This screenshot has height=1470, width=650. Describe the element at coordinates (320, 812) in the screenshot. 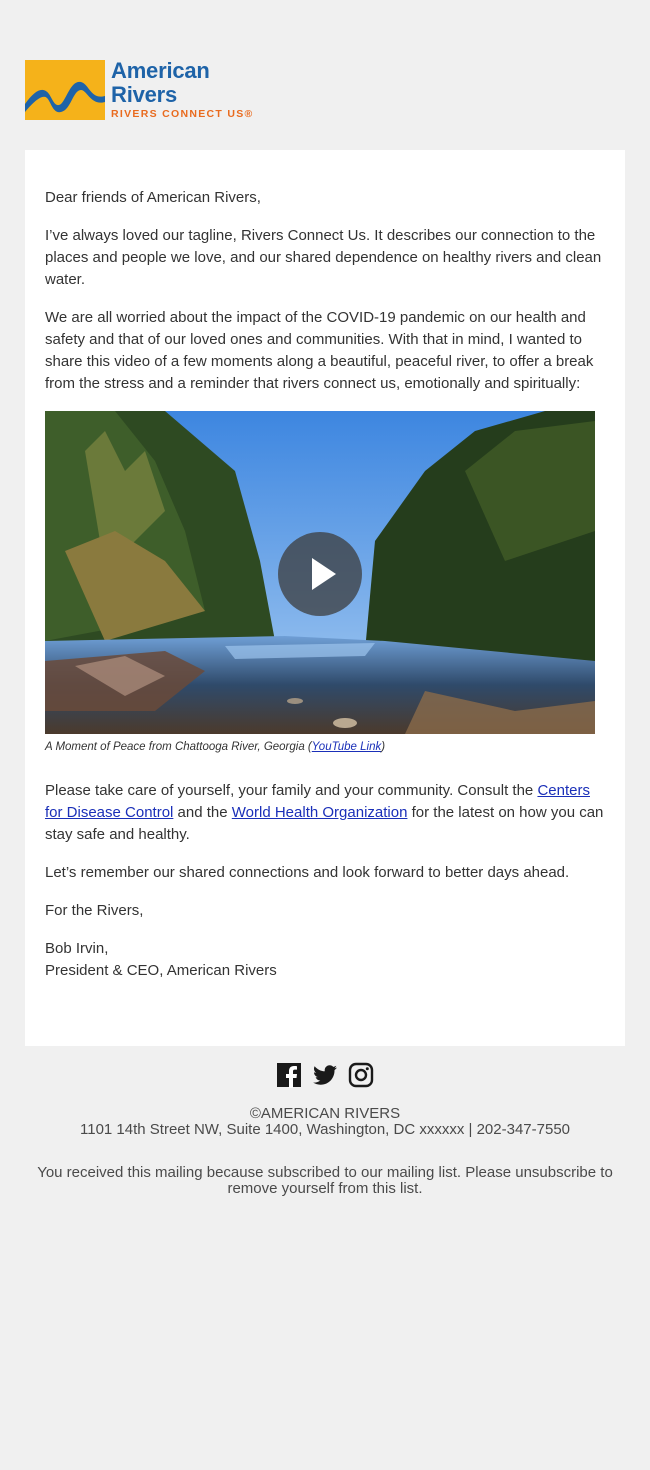

I see `who-link: World Health Organization` at that location.